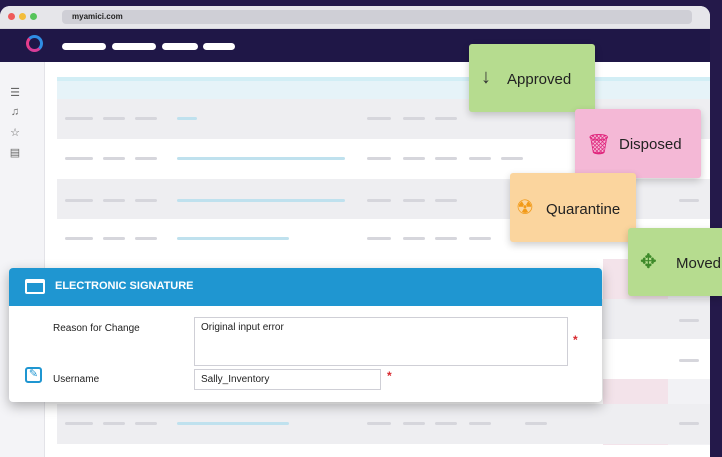  I want to click on status-card-quarantine: ☢ Quarantine, so click(573, 207).